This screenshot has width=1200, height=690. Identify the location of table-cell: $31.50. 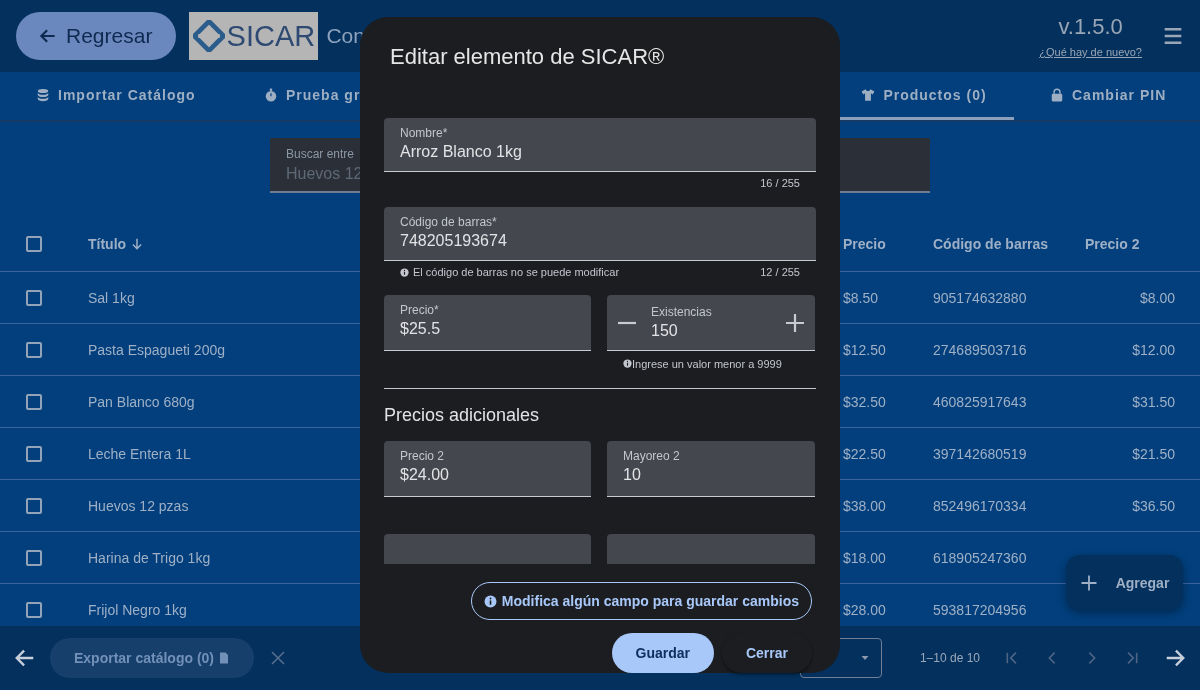
(1153, 401).